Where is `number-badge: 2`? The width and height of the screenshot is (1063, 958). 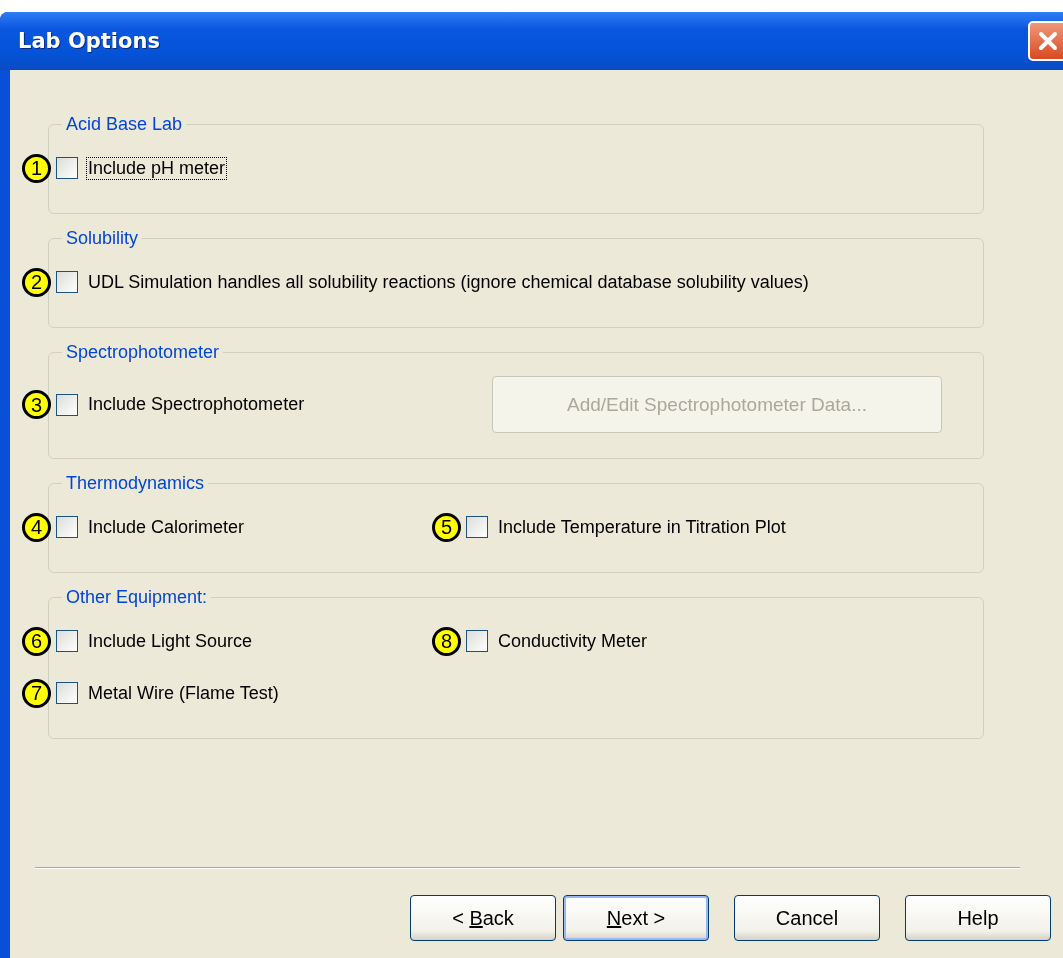 number-badge: 2 is located at coordinates (36, 282).